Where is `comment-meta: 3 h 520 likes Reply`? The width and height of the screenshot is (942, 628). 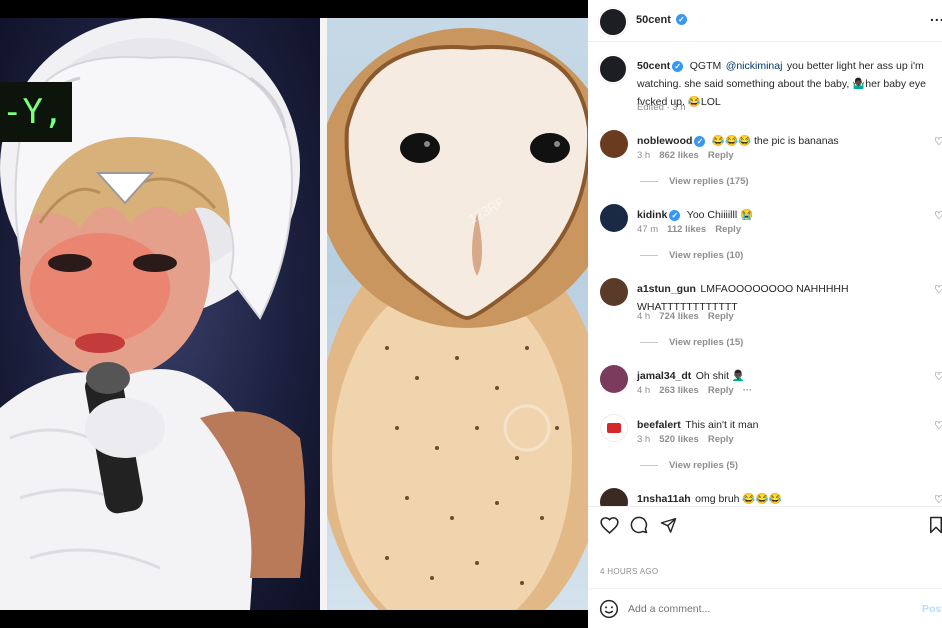 comment-meta: 3 h 520 likes Reply is located at coordinates (690, 439).